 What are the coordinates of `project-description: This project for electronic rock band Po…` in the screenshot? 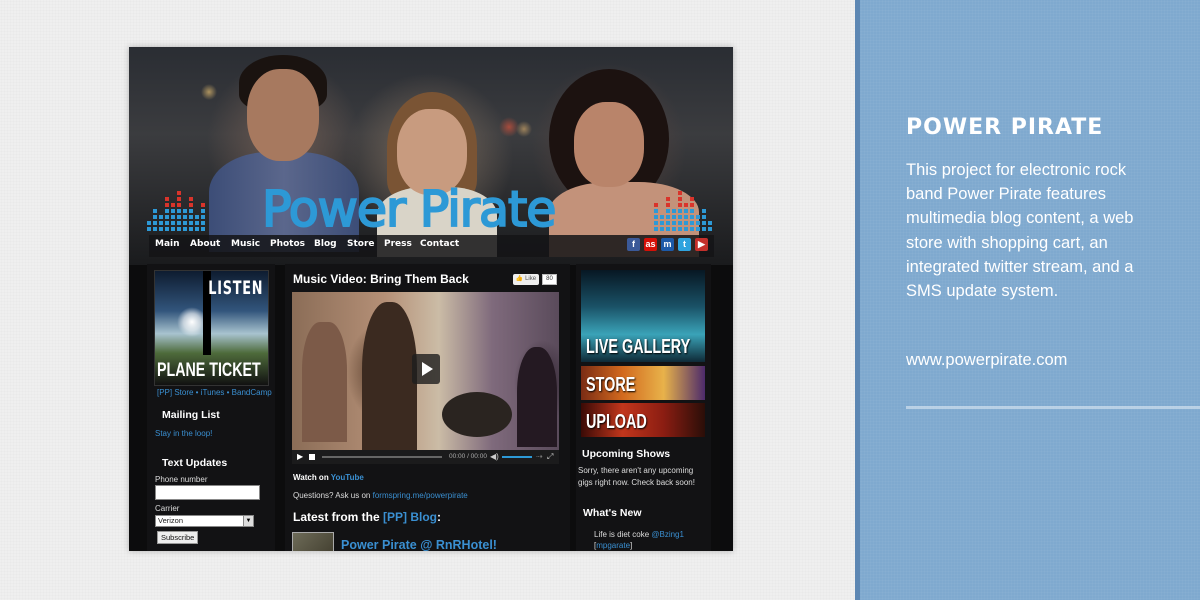 It's located at (1020, 231).